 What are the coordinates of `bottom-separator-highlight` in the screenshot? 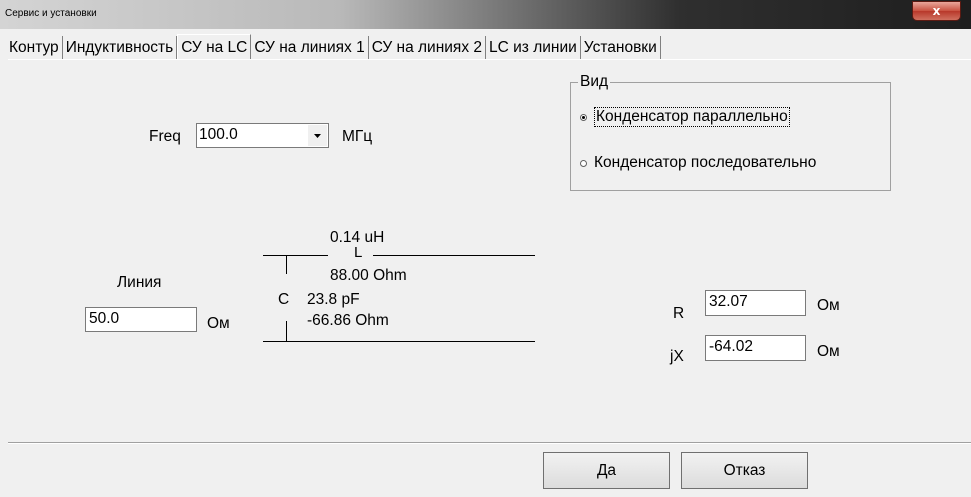 It's located at (489, 443).